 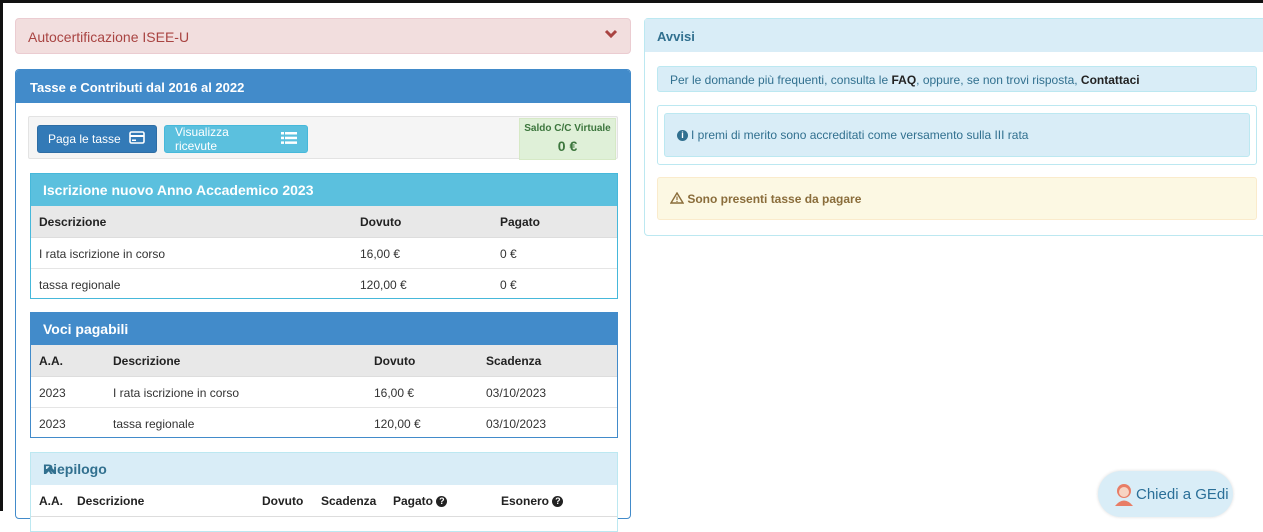 I want to click on saldo-label: Saldo C/C Virtuale, so click(x=567, y=128).